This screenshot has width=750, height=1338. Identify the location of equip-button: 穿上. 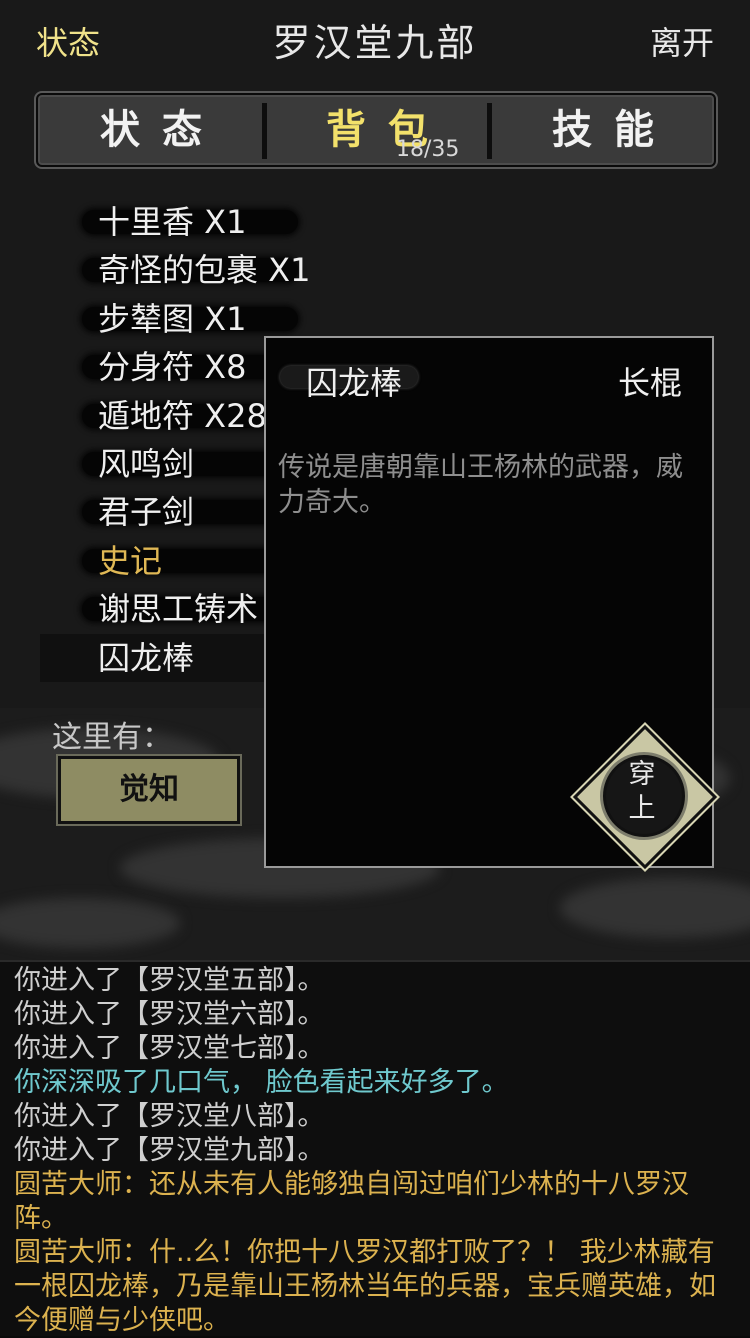
(645, 797).